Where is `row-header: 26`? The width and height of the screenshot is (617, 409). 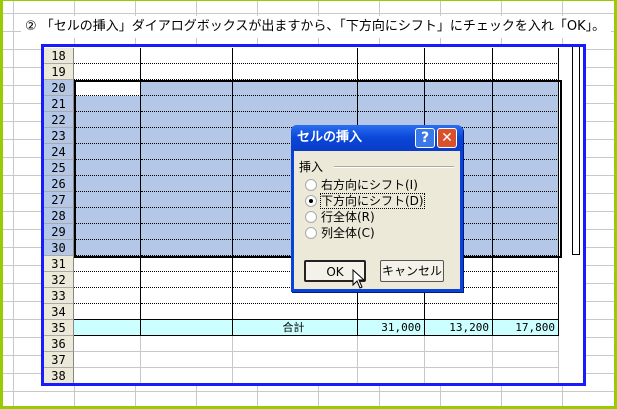 row-header: 26 is located at coordinates (59, 184).